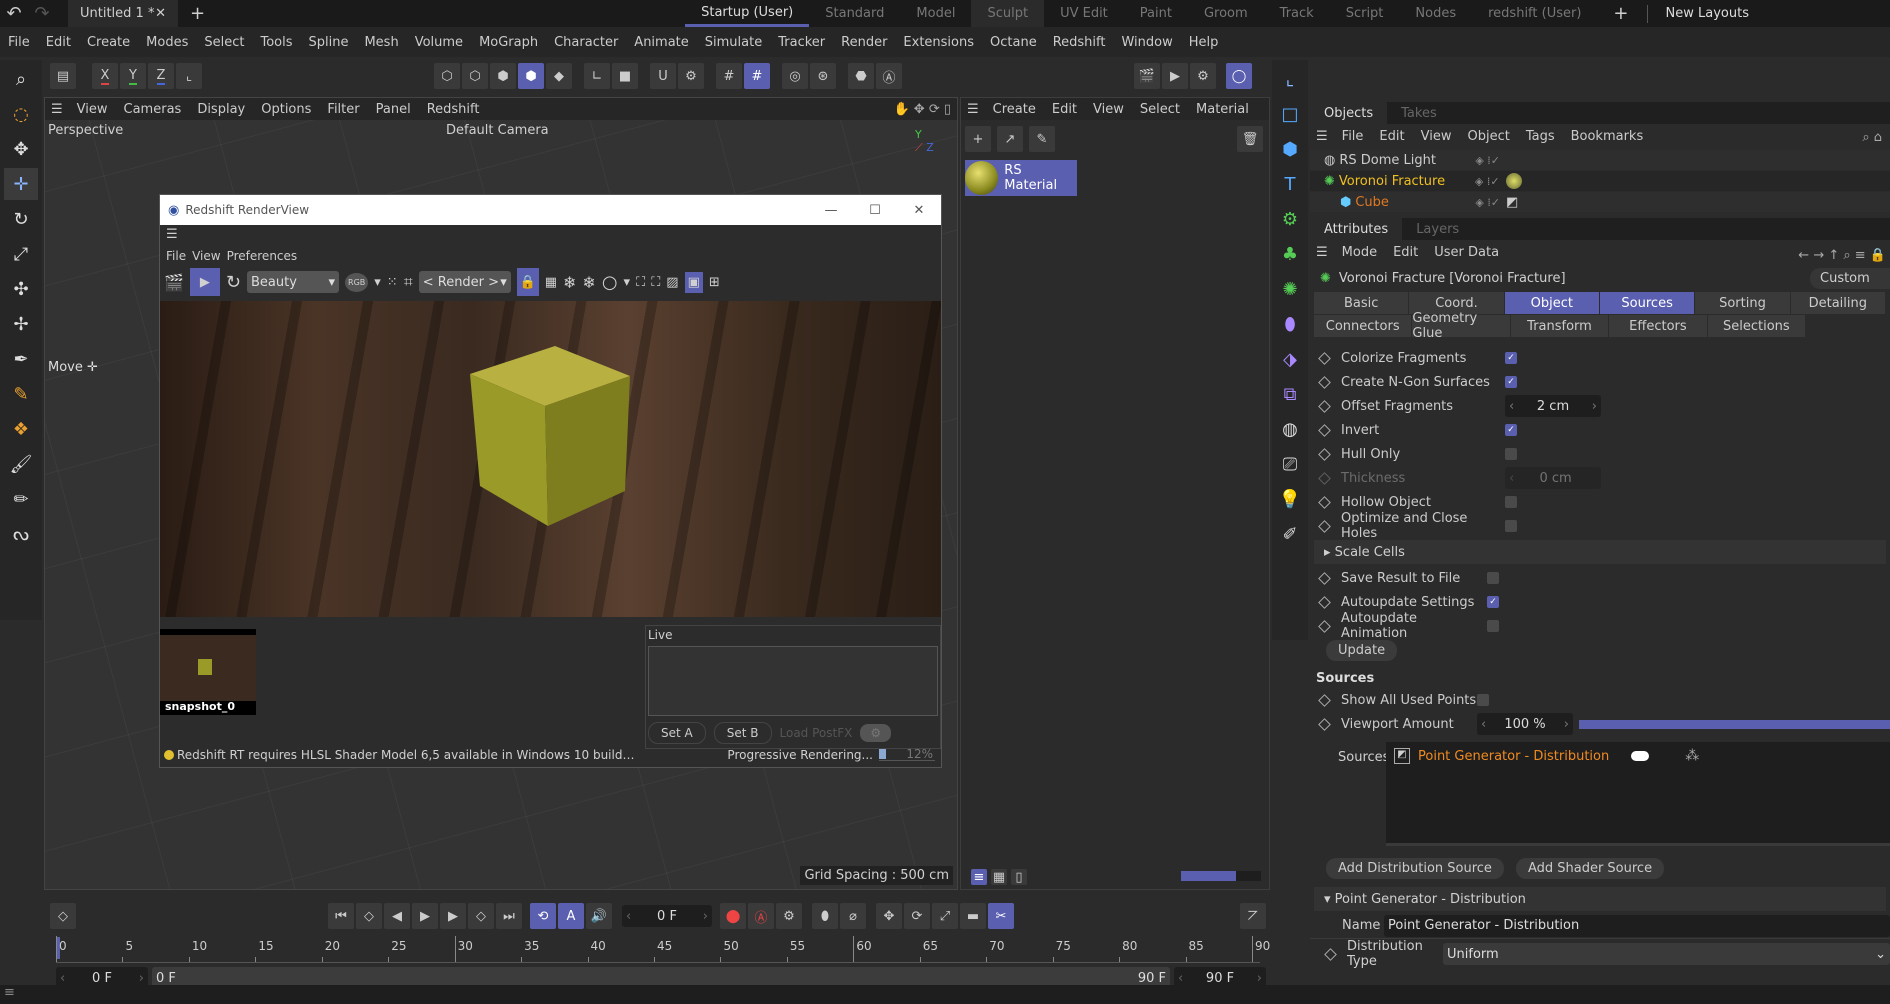 The width and height of the screenshot is (1890, 1004). I want to click on set-a-button: Set A, so click(677, 733).